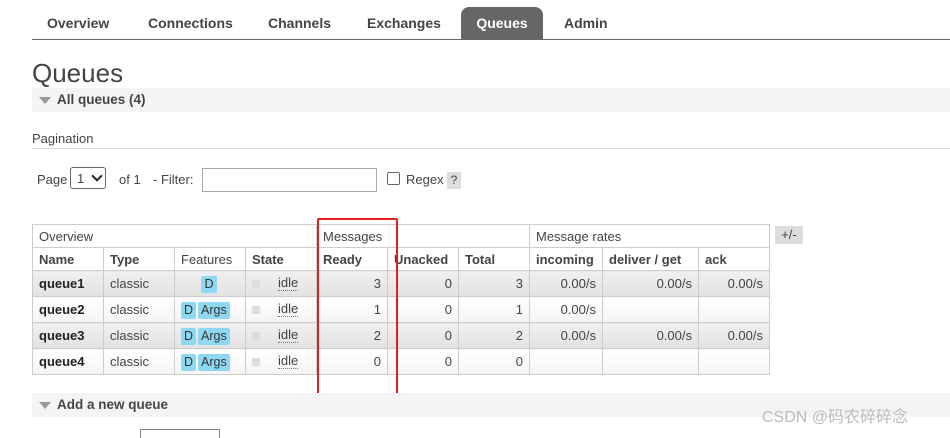  What do you see at coordinates (190, 23) in the screenshot?
I see `nav-connections: Connections` at bounding box center [190, 23].